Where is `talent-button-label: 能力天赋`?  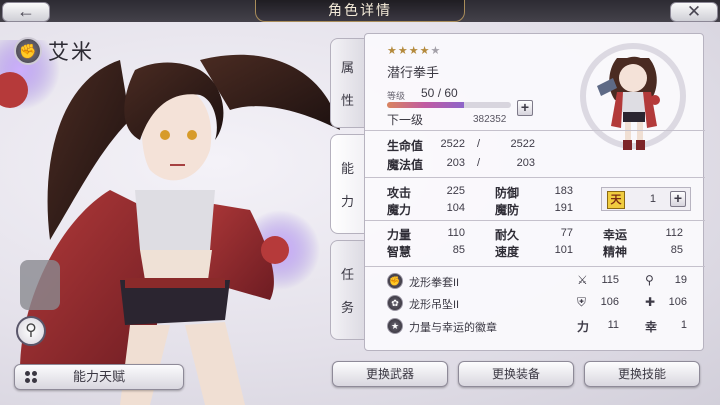
talent-button-label: 能力天赋 is located at coordinates (98, 376).